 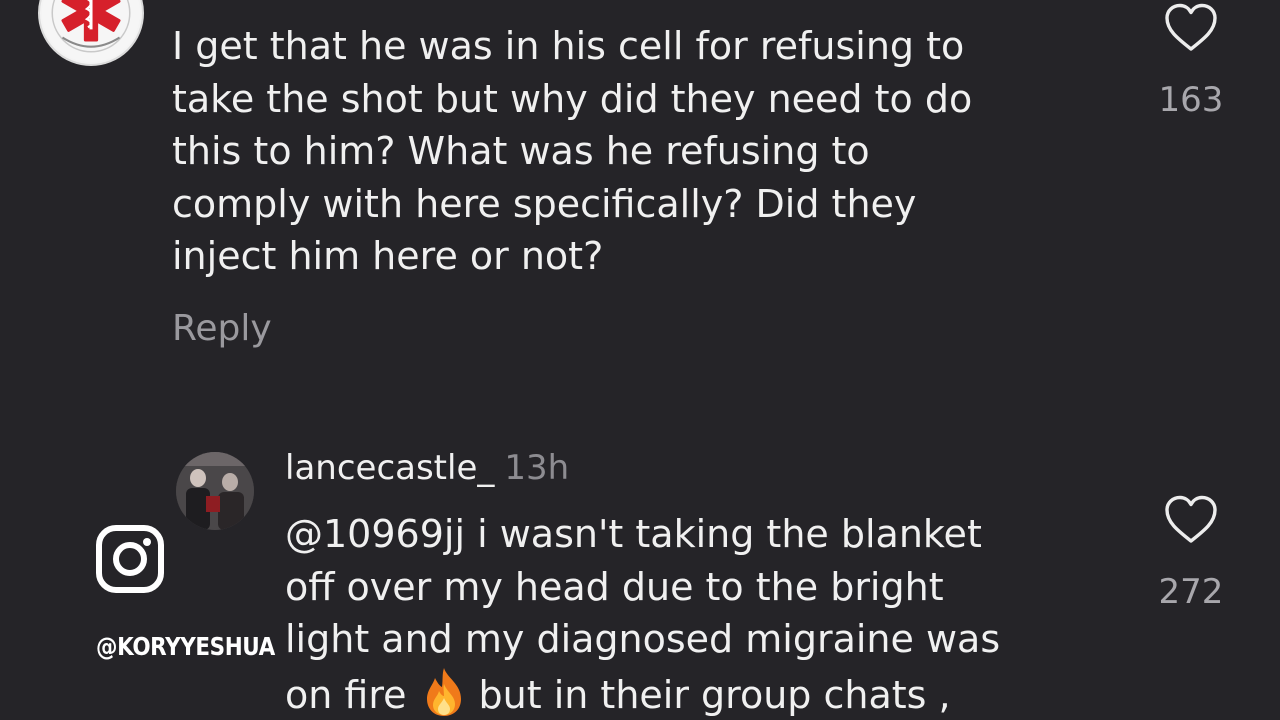 What do you see at coordinates (537, 468) in the screenshot?
I see `timestamp: 13h` at bounding box center [537, 468].